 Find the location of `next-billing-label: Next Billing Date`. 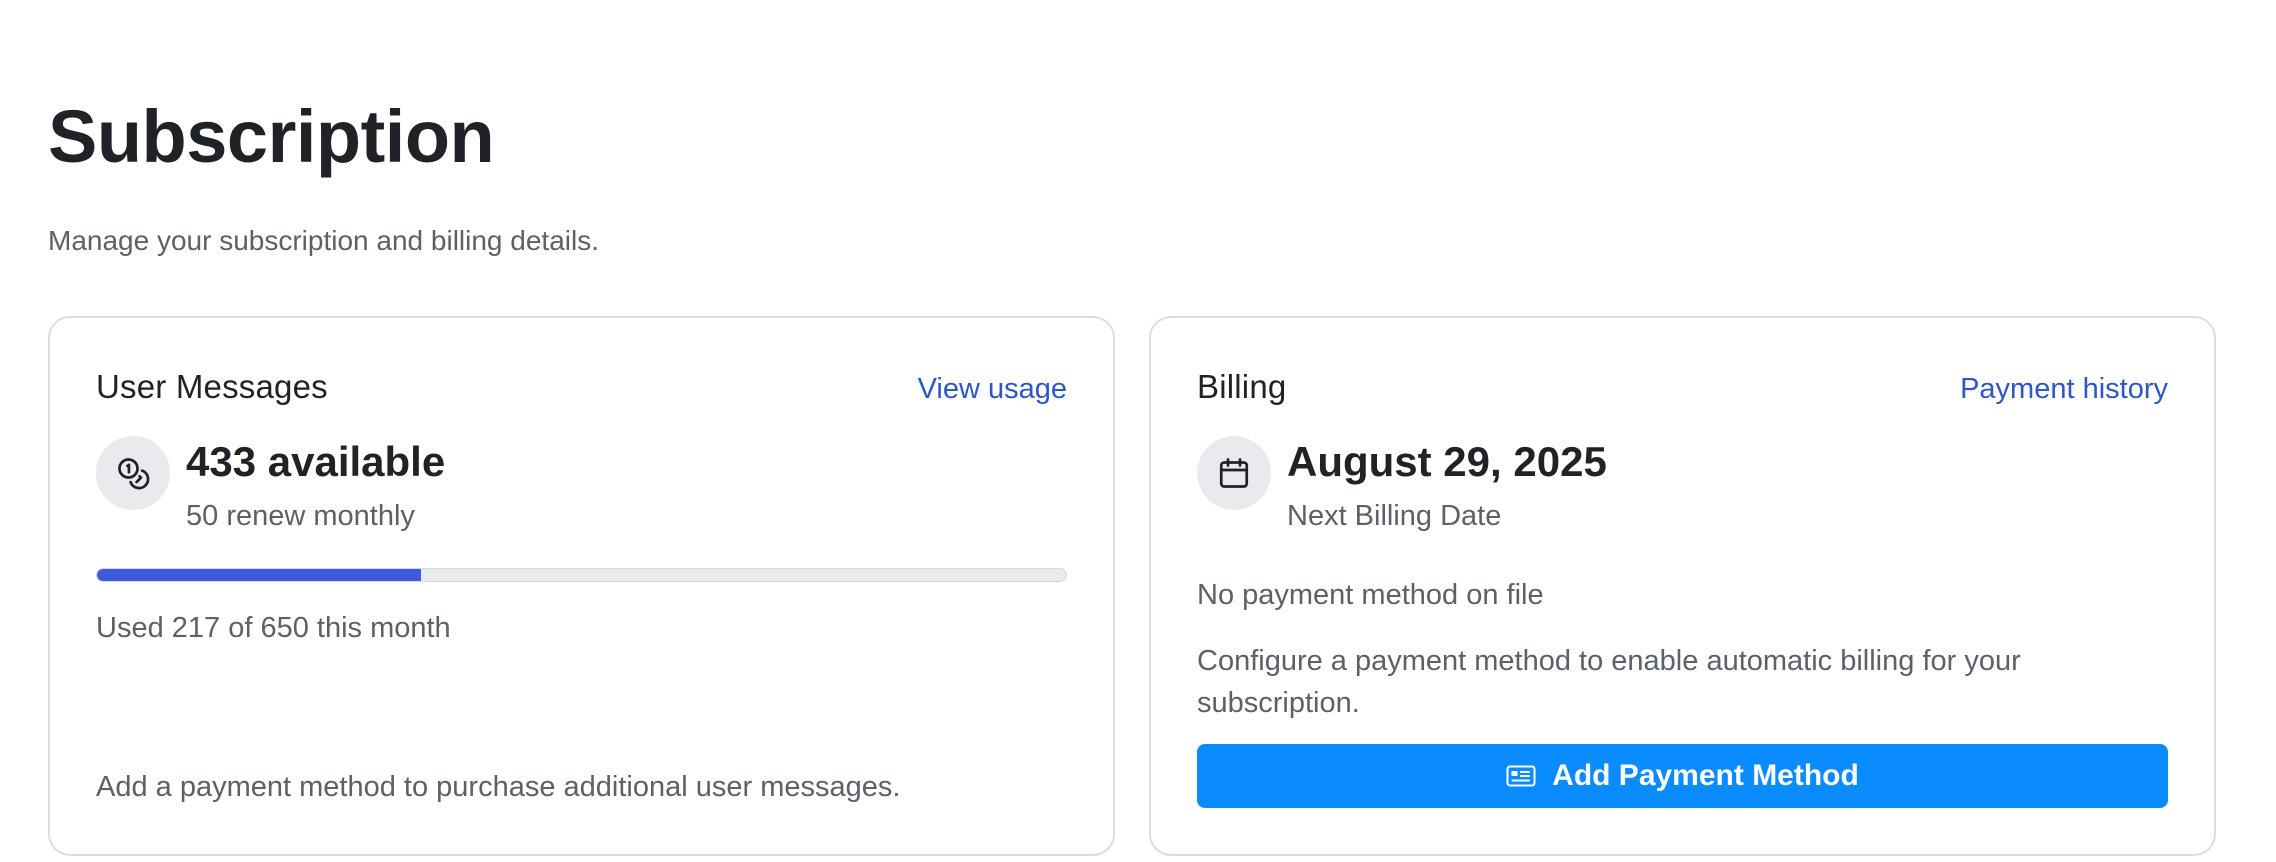

next-billing-label: Next Billing Date is located at coordinates (1394, 516).